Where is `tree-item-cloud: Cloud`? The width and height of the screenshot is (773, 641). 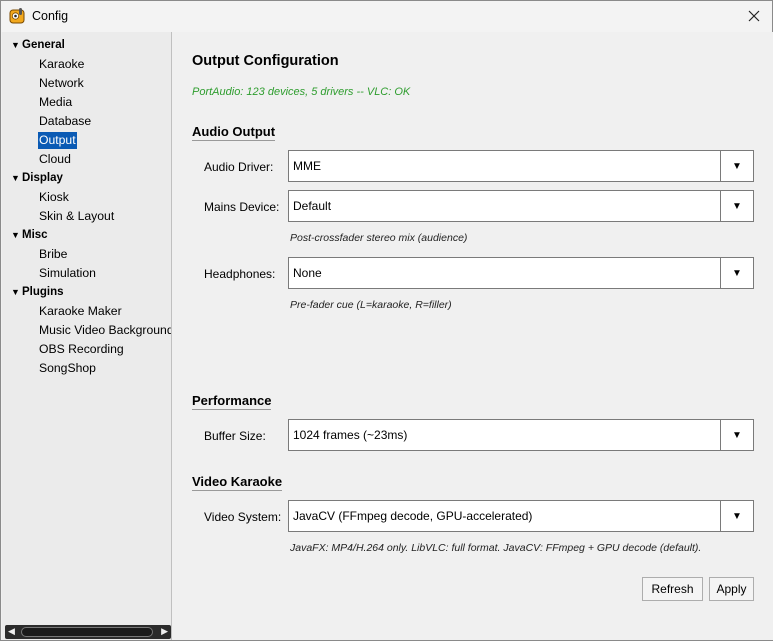
tree-item-cloud: Cloud is located at coordinates (86, 159).